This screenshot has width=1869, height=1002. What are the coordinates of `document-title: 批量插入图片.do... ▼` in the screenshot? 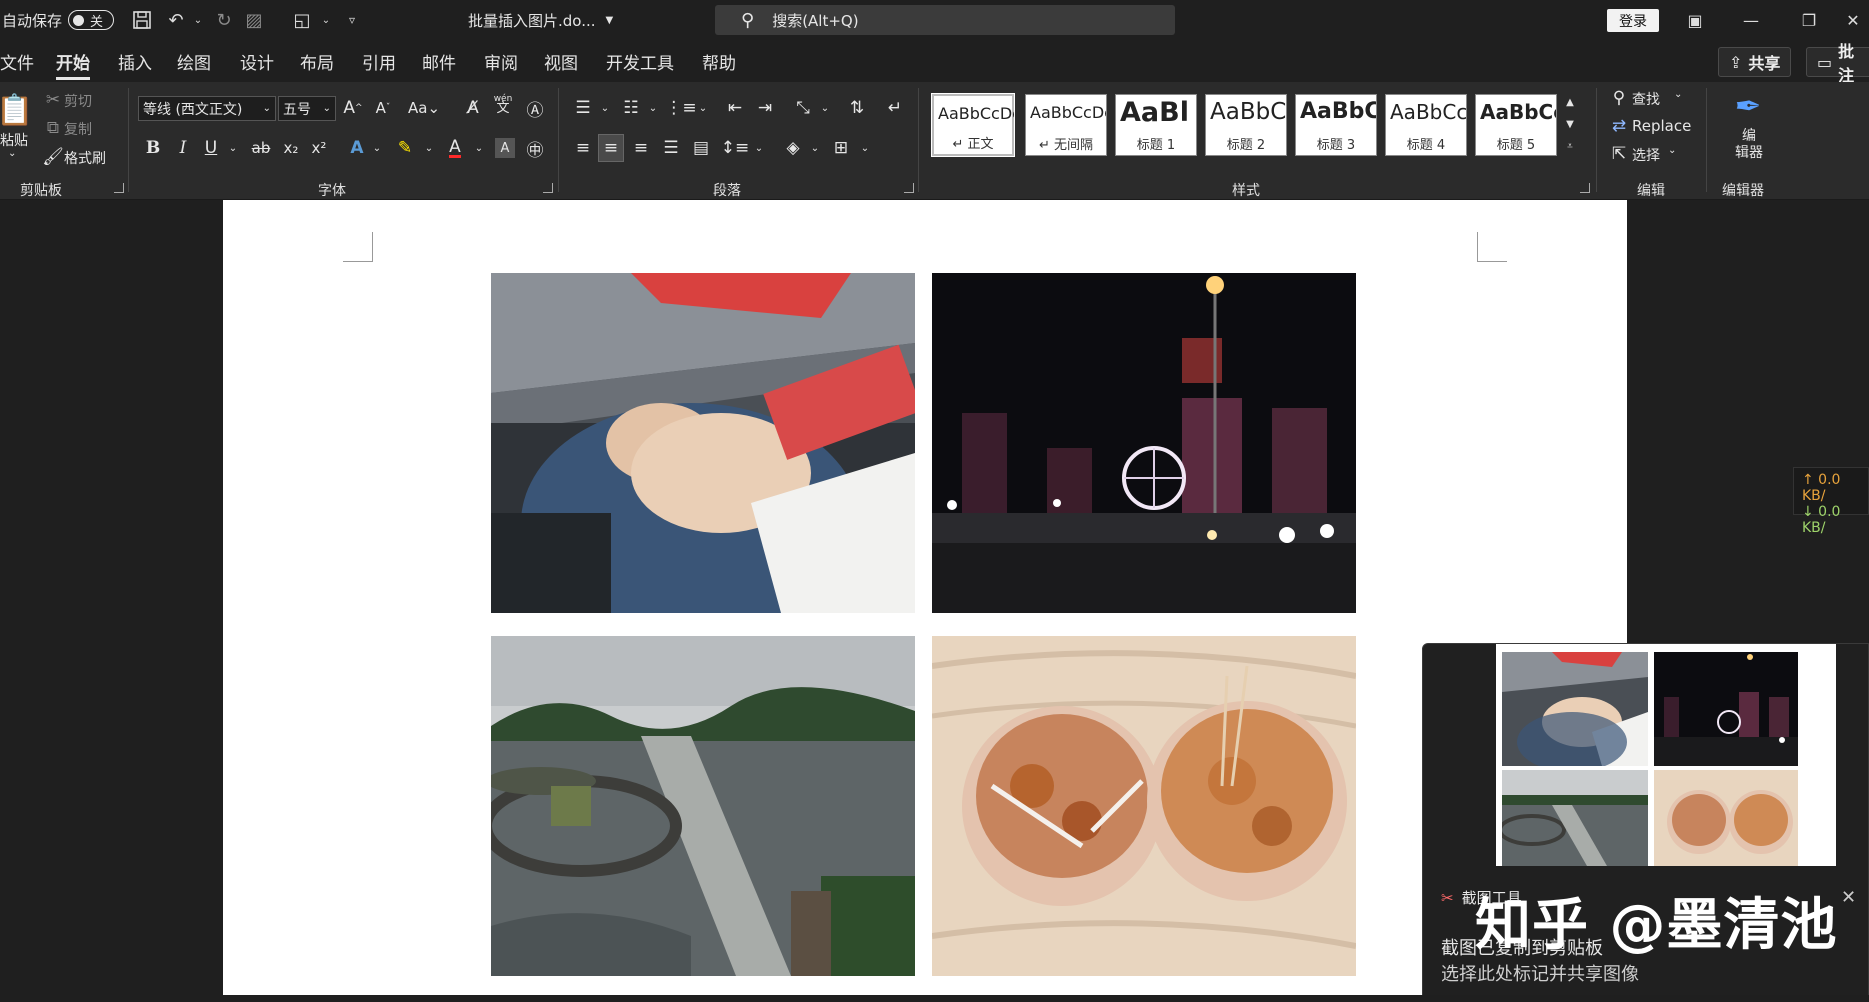 It's located at (540, 20).